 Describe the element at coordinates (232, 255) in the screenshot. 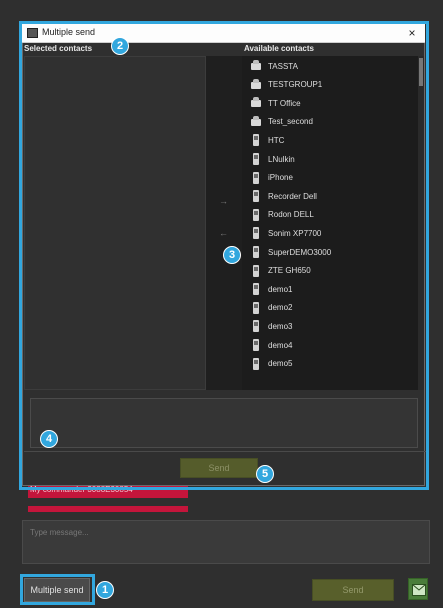

I see `callout-badge-3: 3` at that location.